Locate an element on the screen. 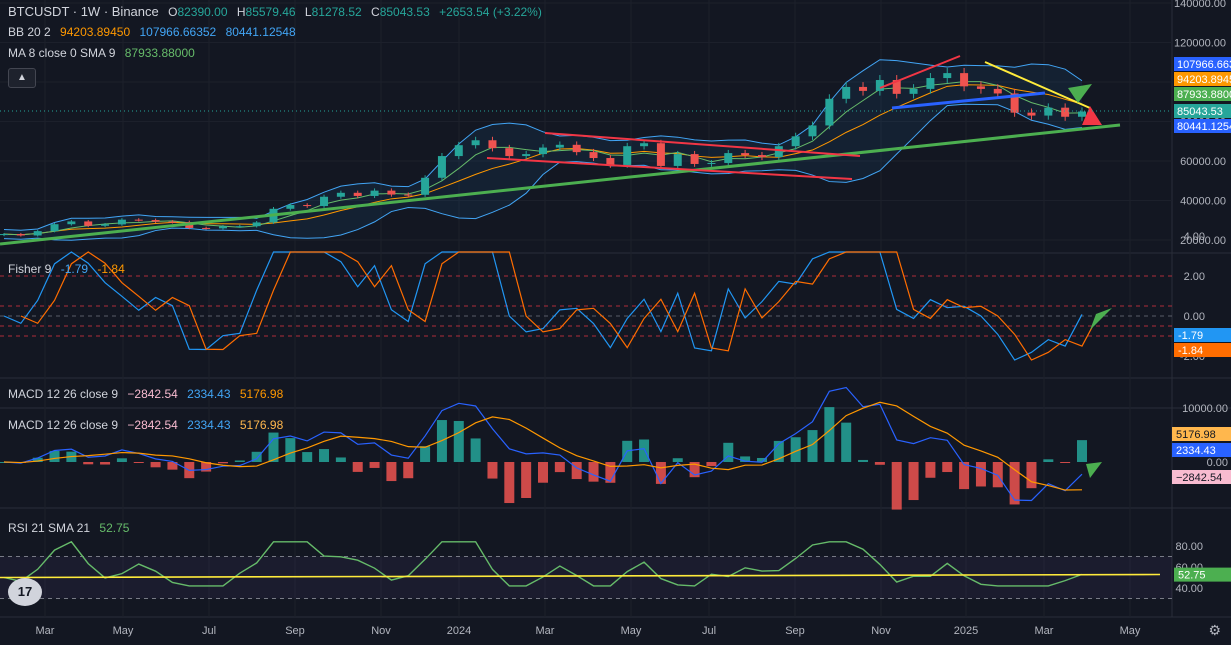  fisher-value-1: -1.79 is located at coordinates (74, 269).